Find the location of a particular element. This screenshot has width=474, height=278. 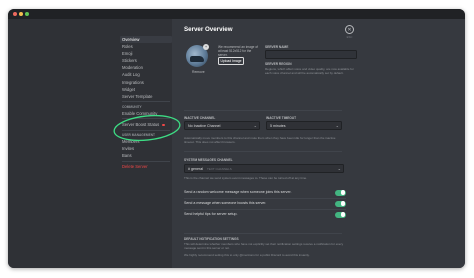

remove-icon-link: Remove is located at coordinates (198, 72).